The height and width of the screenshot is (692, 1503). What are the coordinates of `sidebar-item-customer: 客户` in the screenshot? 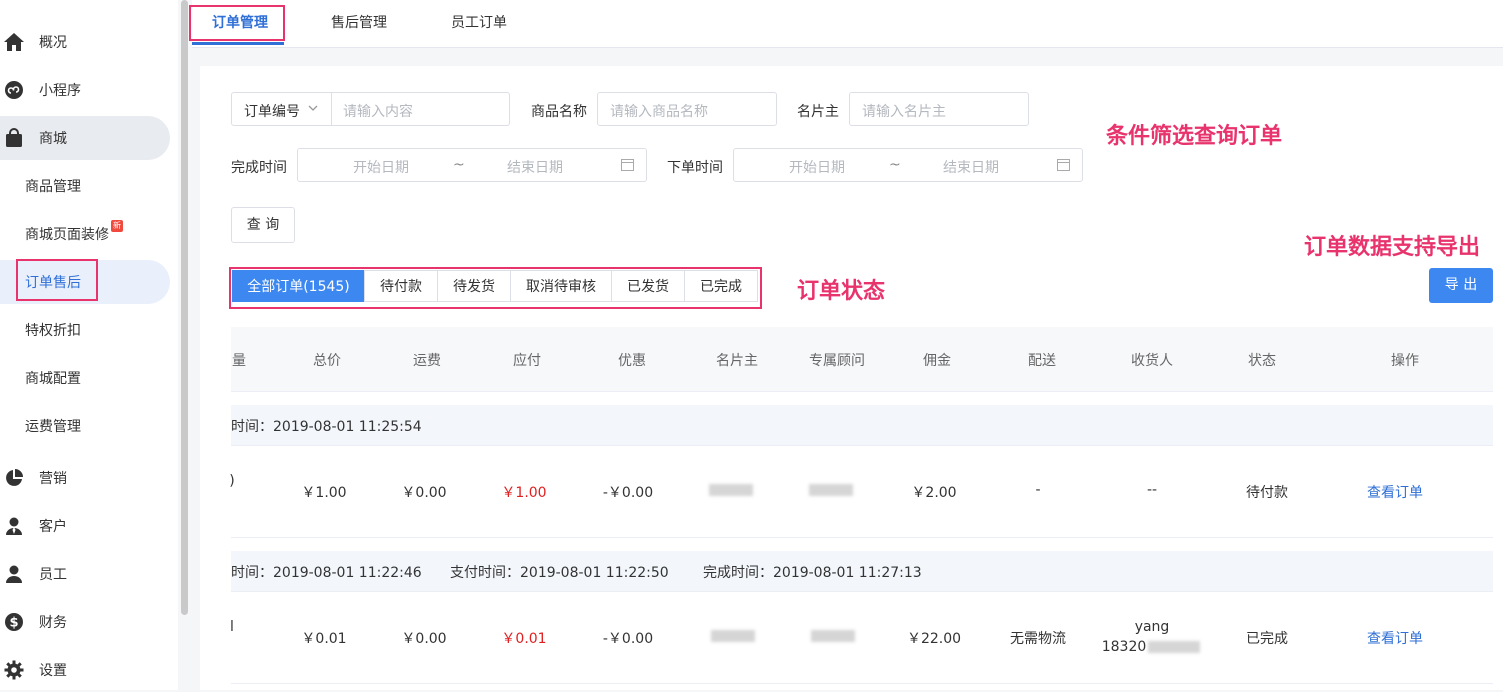 It's located at (85, 526).